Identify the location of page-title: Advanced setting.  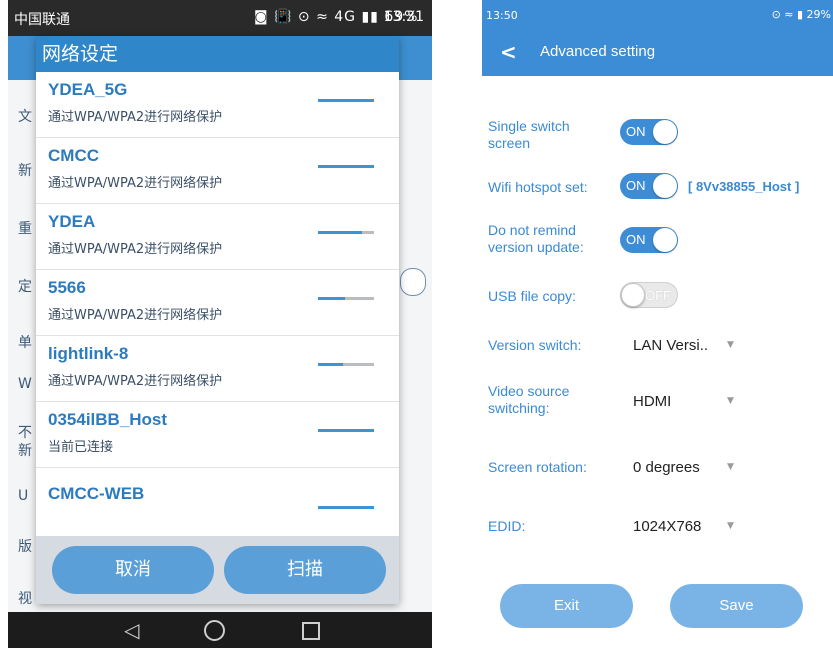
(598, 51).